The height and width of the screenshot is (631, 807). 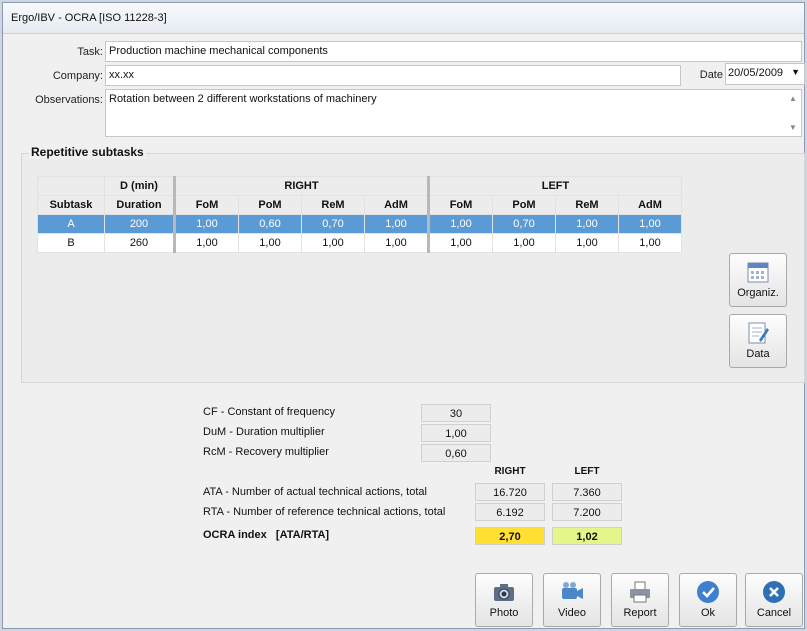 I want to click on cell-r-pom: 0,60, so click(x=270, y=224).